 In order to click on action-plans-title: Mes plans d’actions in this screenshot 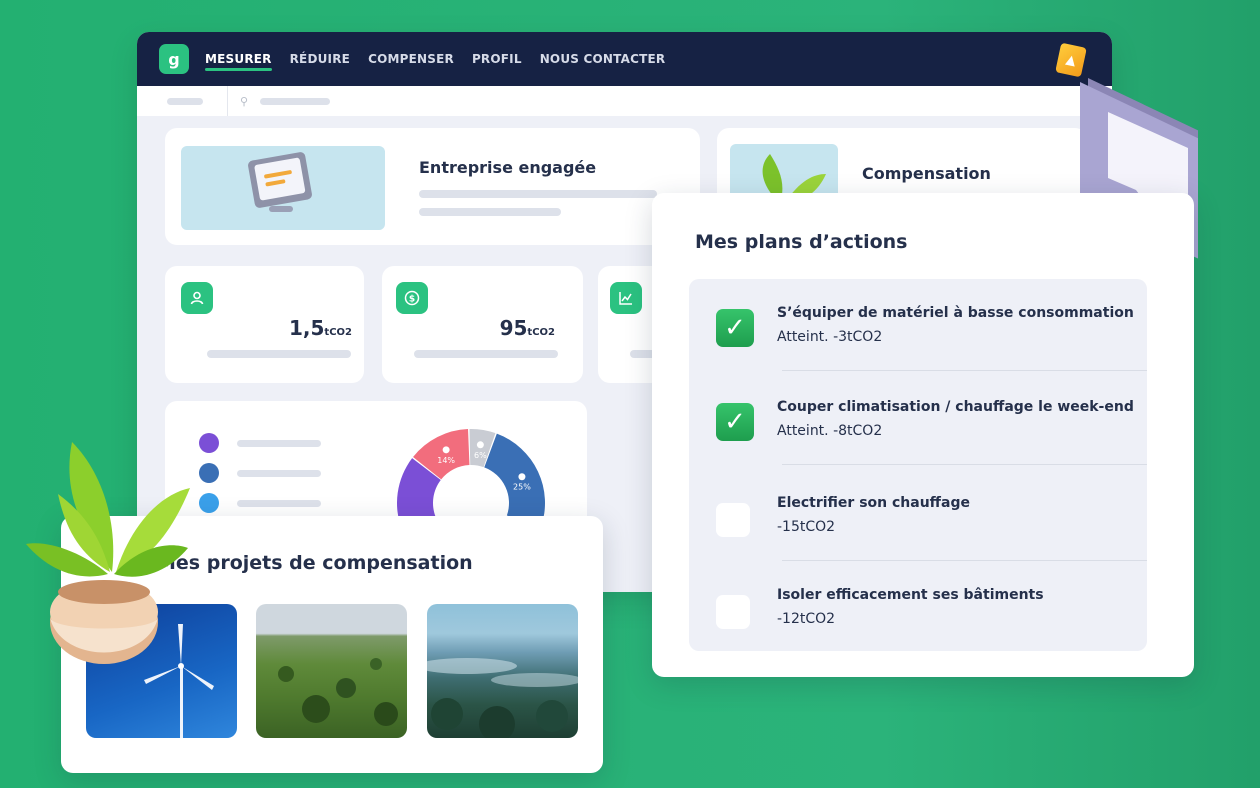, I will do `click(801, 242)`.